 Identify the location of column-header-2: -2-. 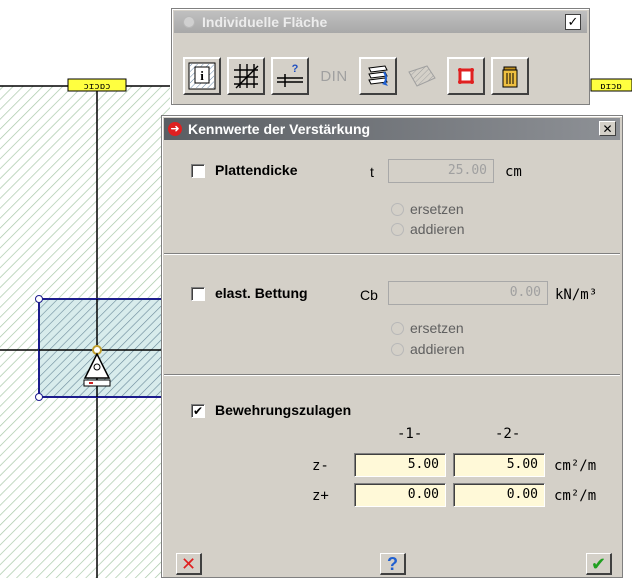
(508, 434).